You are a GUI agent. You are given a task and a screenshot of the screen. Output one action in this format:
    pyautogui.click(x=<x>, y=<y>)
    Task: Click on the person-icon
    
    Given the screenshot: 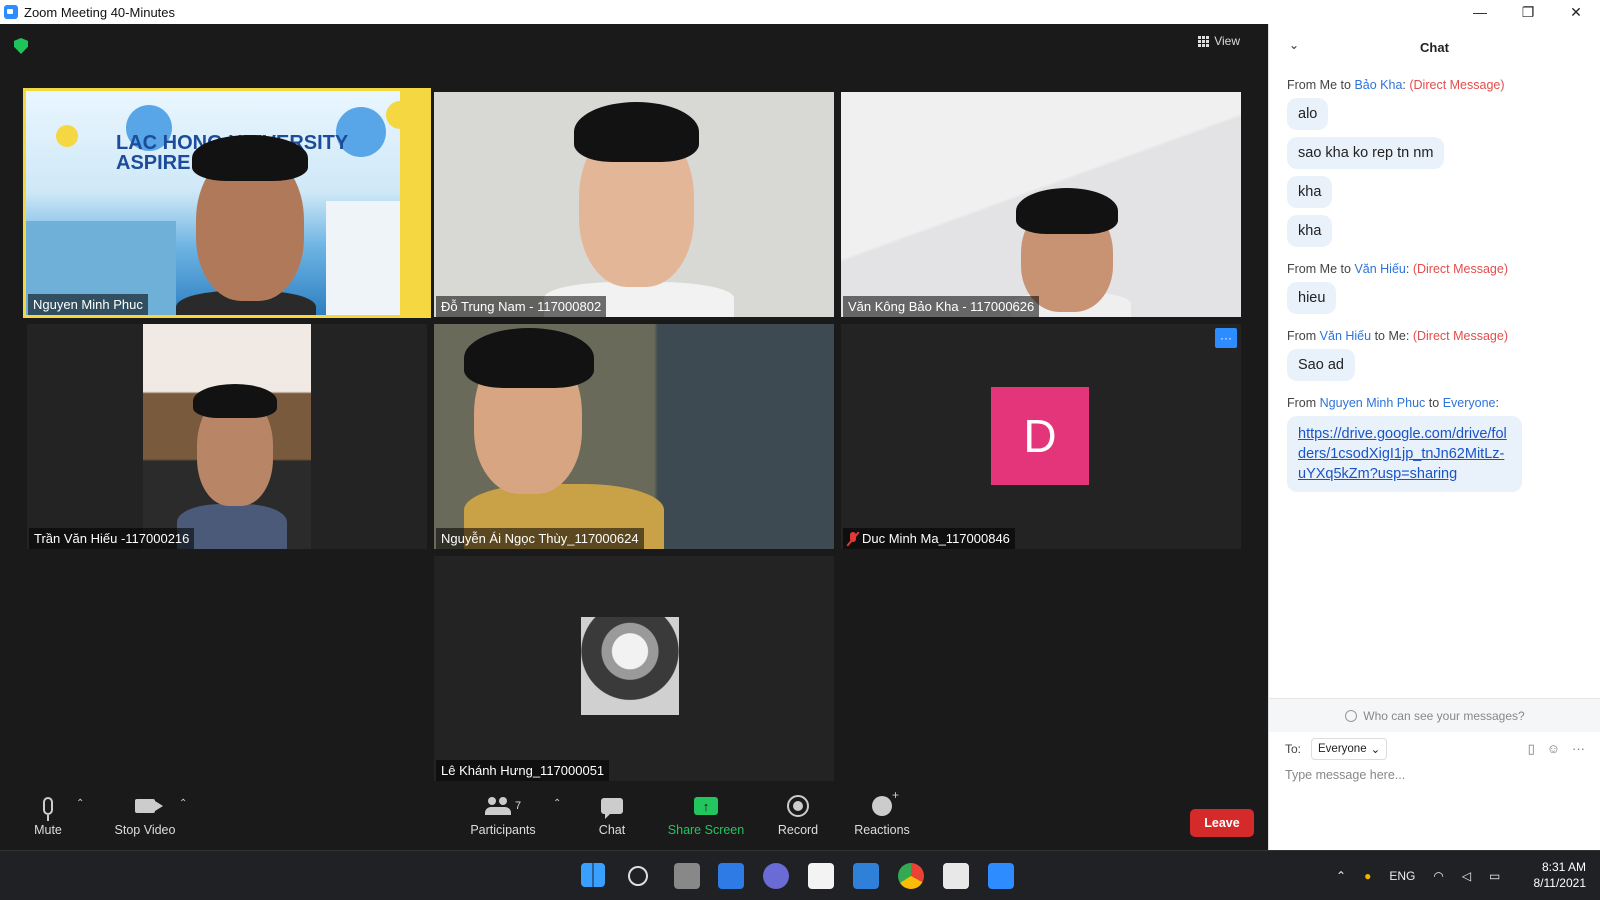 What is the action you would take?
    pyautogui.click(x=1351, y=715)
    